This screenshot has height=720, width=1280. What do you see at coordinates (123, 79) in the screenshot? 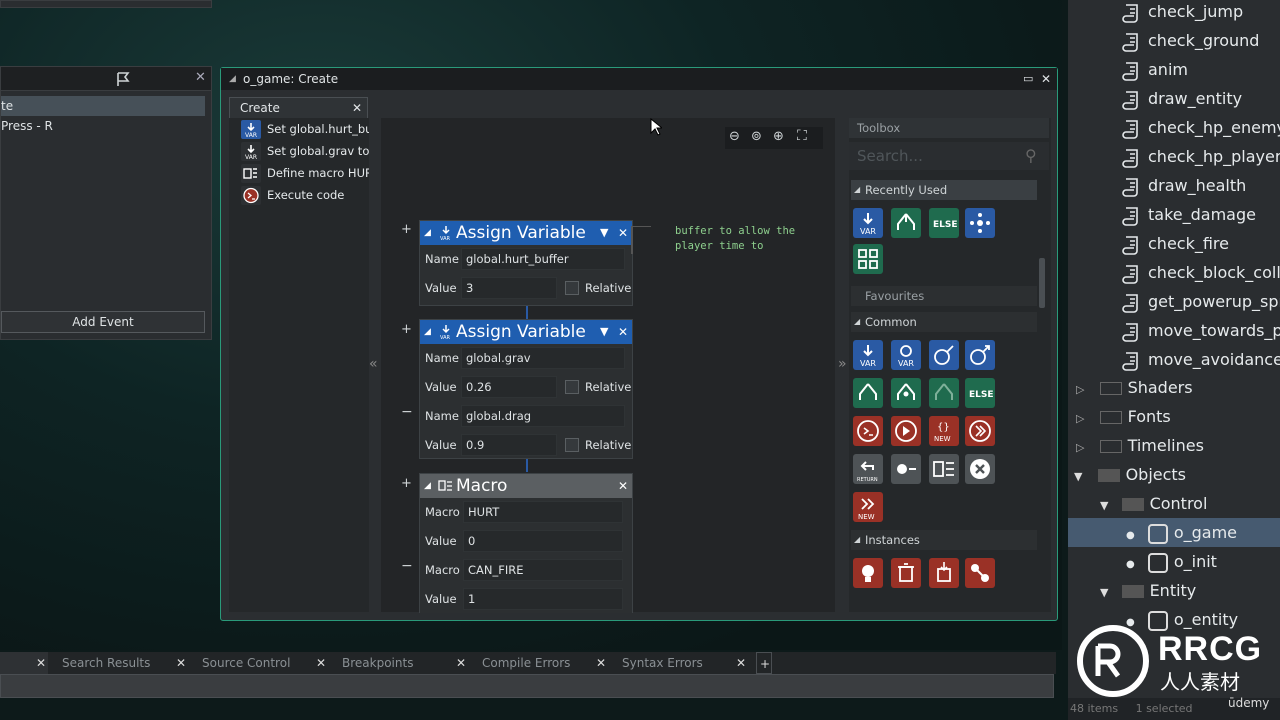
I see `flag-icon` at bounding box center [123, 79].